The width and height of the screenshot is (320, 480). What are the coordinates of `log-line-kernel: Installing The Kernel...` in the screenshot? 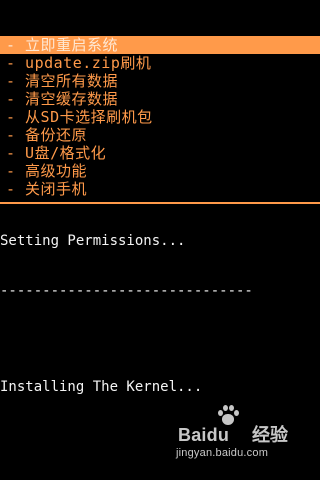 It's located at (101, 387).